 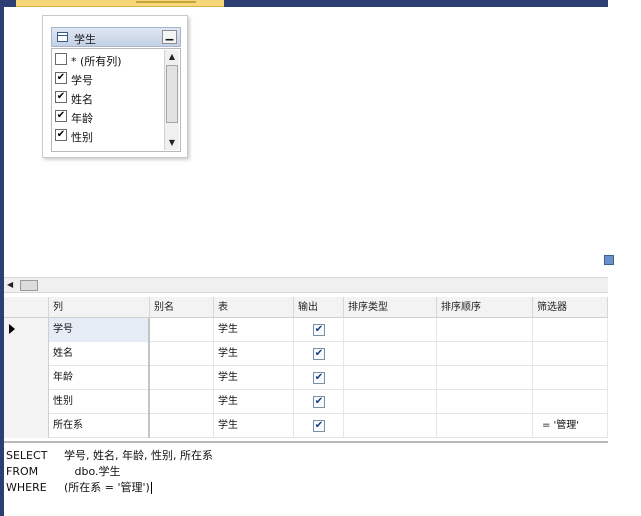 What do you see at coordinates (182, 307) in the screenshot?
I see `header-alias: 别名` at bounding box center [182, 307].